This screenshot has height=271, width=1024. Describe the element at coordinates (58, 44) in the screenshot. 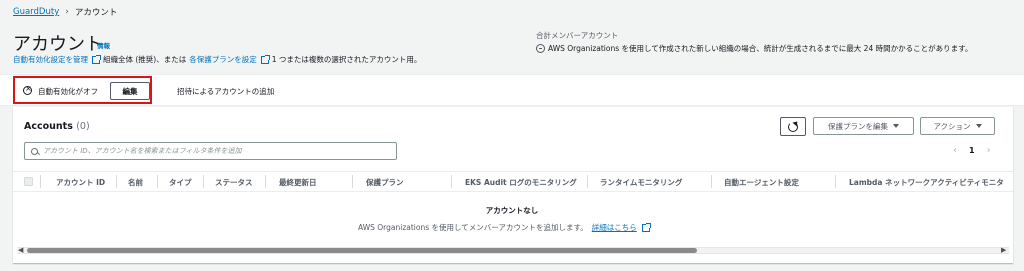

I see `page-title: アカウント` at that location.